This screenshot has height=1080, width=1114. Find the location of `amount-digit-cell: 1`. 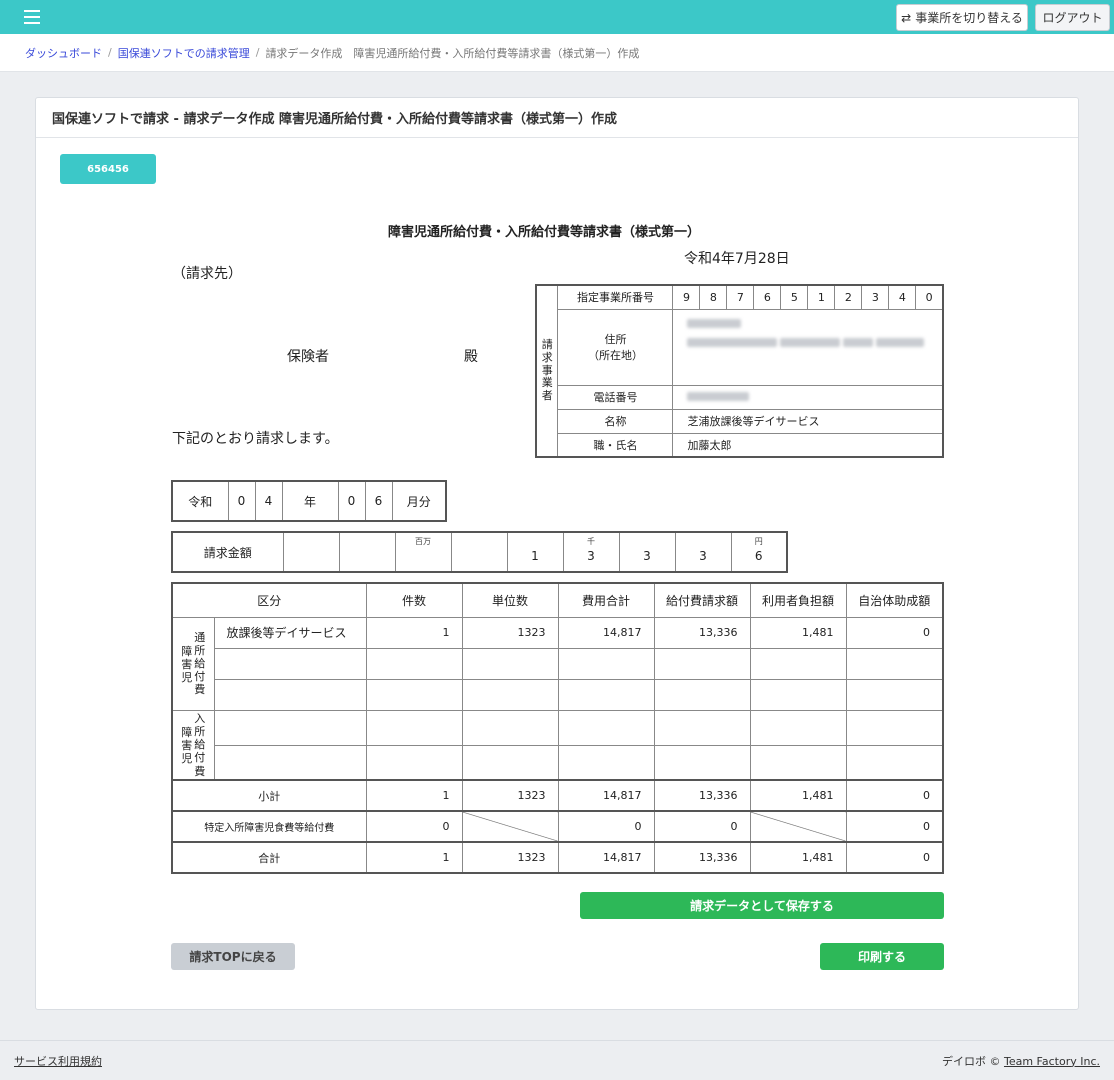

amount-digit-cell: 1 is located at coordinates (535, 552).